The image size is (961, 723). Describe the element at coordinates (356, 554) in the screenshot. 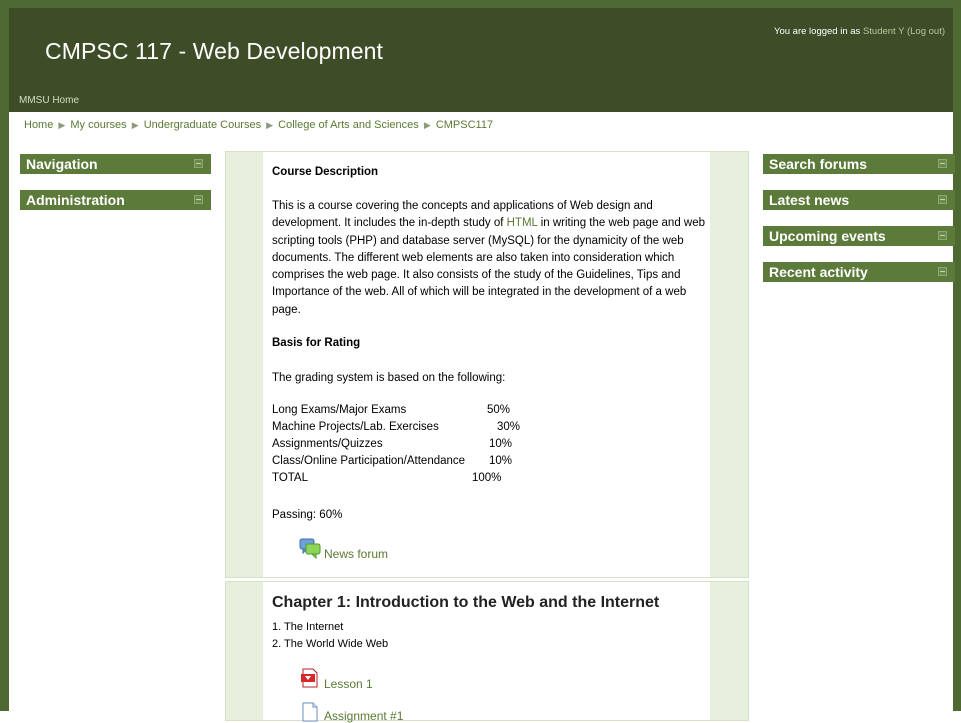

I see `news-forum-link: News forum` at that location.